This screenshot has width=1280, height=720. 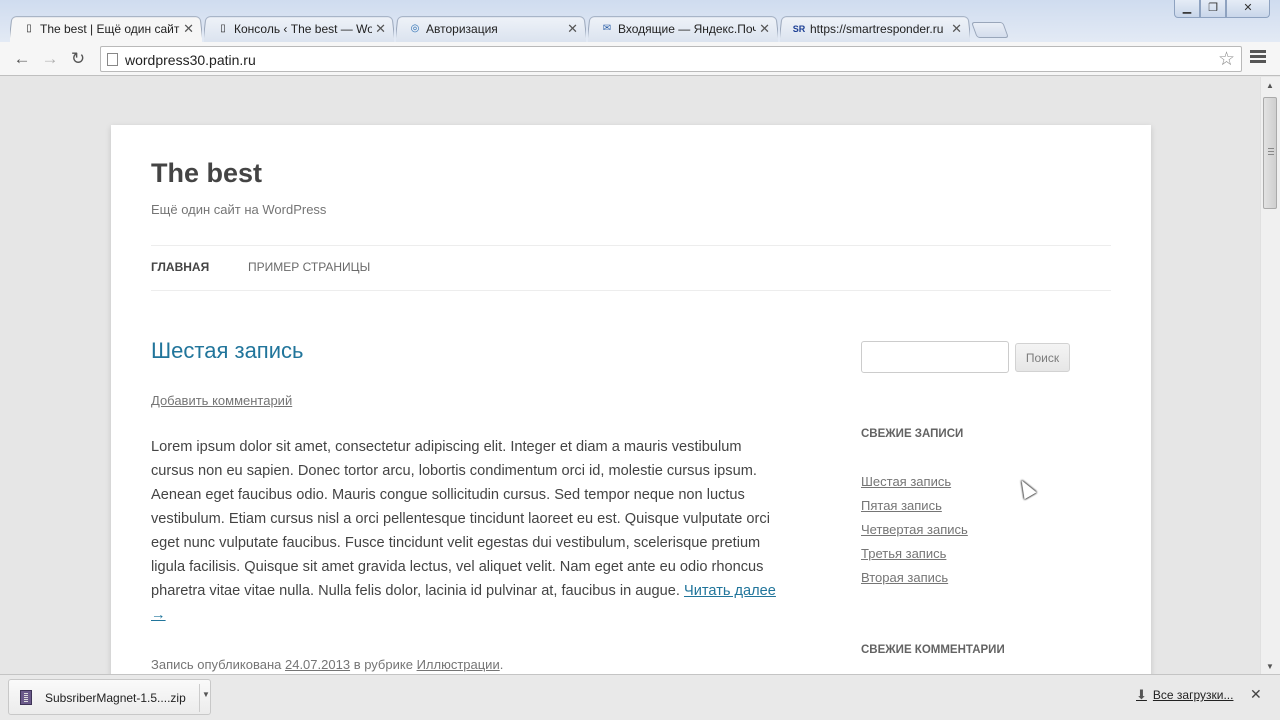 What do you see at coordinates (671, 59) in the screenshot?
I see `address-bar: wordpress30.patin.ru ☆` at bounding box center [671, 59].